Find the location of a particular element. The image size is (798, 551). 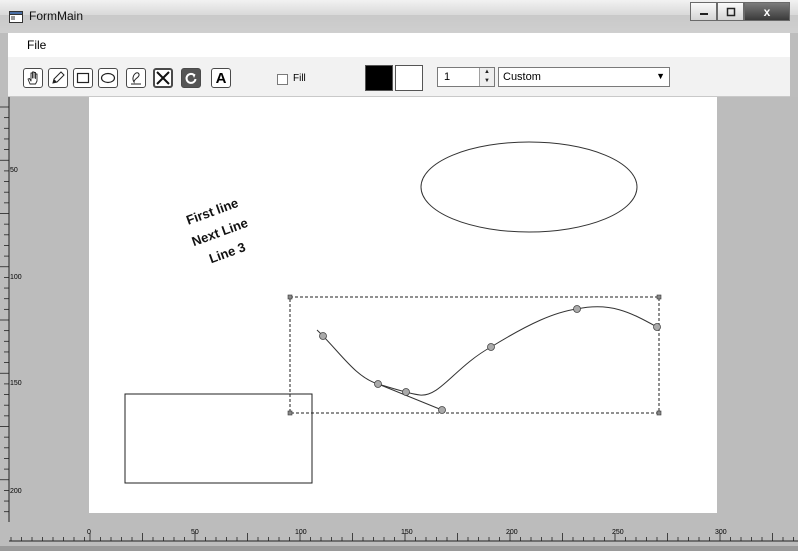

ellipse-icon is located at coordinates (108, 78).